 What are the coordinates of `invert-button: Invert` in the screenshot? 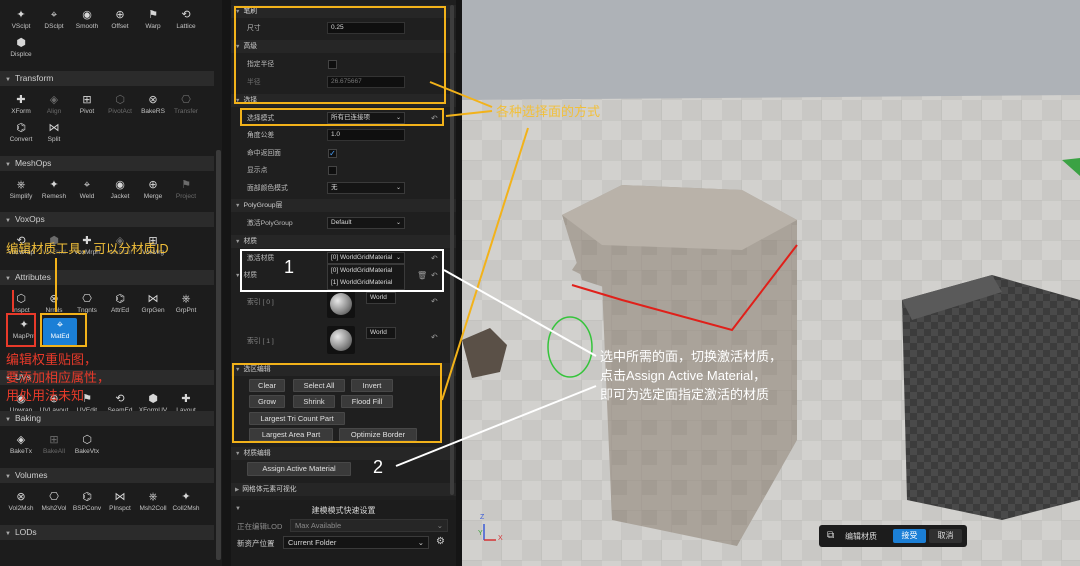 It's located at (372, 385).